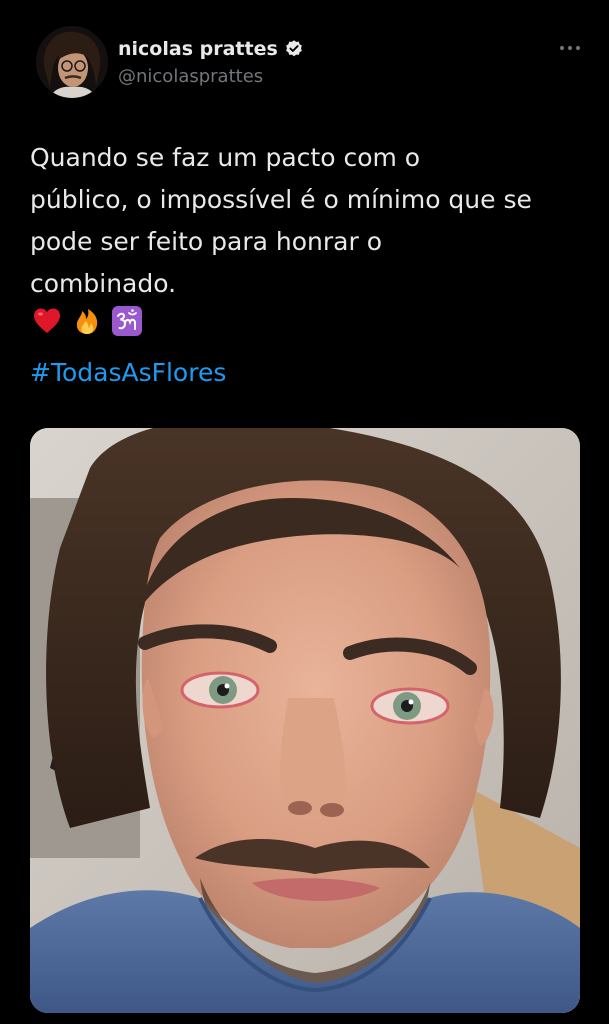  What do you see at coordinates (128, 372) in the screenshot?
I see `hashtag-link: #TodasAsFlores` at bounding box center [128, 372].